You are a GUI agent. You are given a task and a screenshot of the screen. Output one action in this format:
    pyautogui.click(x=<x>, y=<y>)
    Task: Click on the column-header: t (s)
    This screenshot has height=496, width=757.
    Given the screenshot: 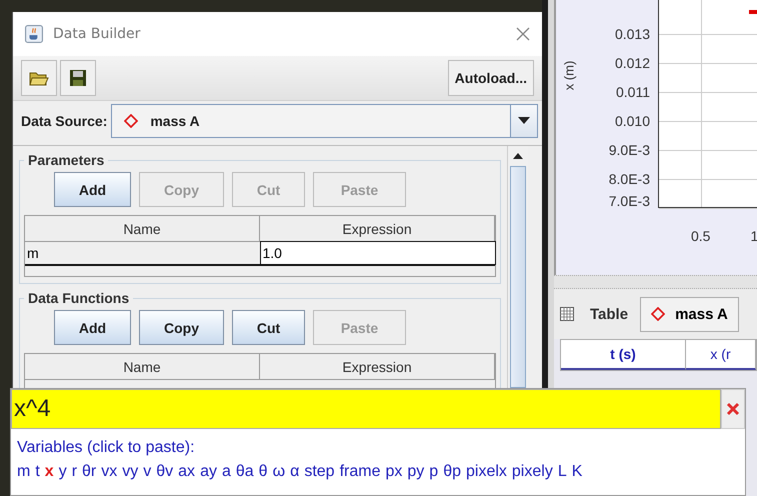 What is the action you would take?
    pyautogui.click(x=623, y=355)
    